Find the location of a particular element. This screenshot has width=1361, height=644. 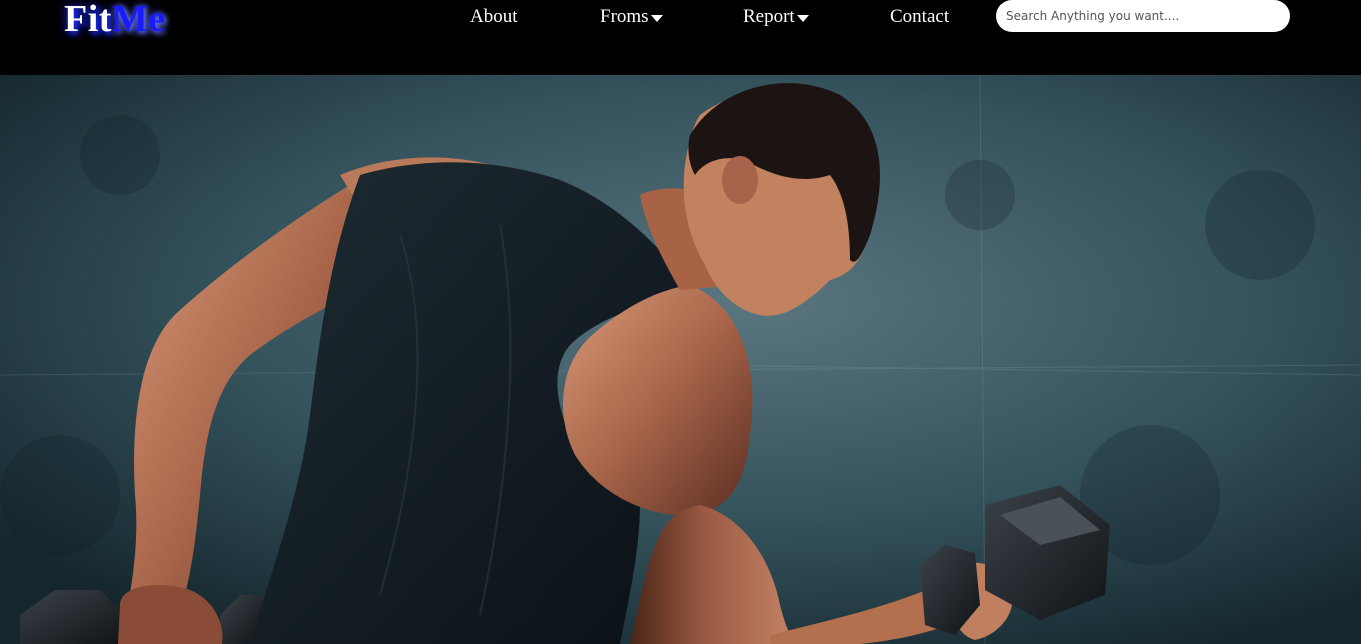

nav-report-label: Report is located at coordinates (769, 16).